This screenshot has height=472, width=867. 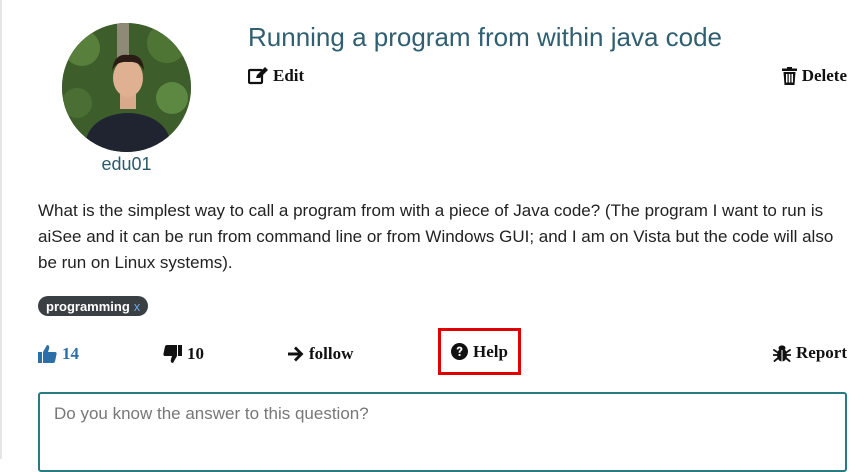 What do you see at coordinates (137, 306) in the screenshot?
I see `tag-remove-button: x` at bounding box center [137, 306].